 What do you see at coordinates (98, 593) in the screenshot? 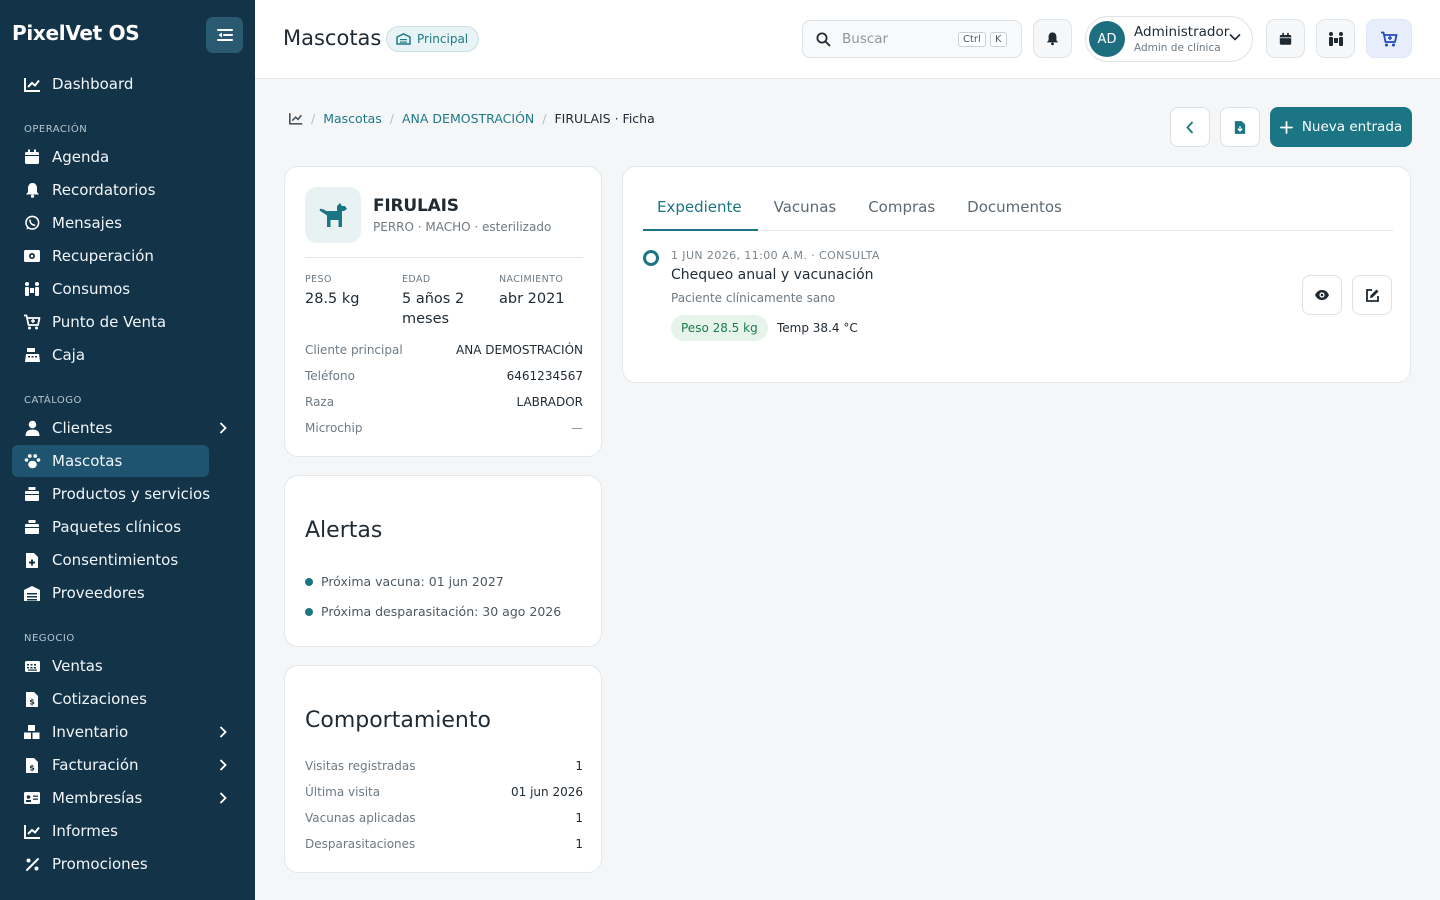
I see `sidebar-item-label: Proveedores` at bounding box center [98, 593].